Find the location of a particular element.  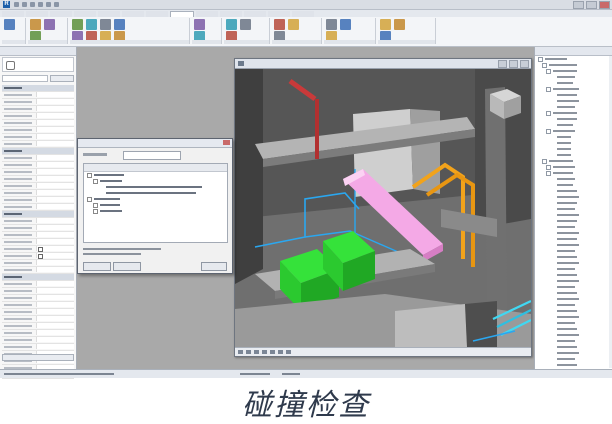

view-icon is located at coordinates (279, 24).